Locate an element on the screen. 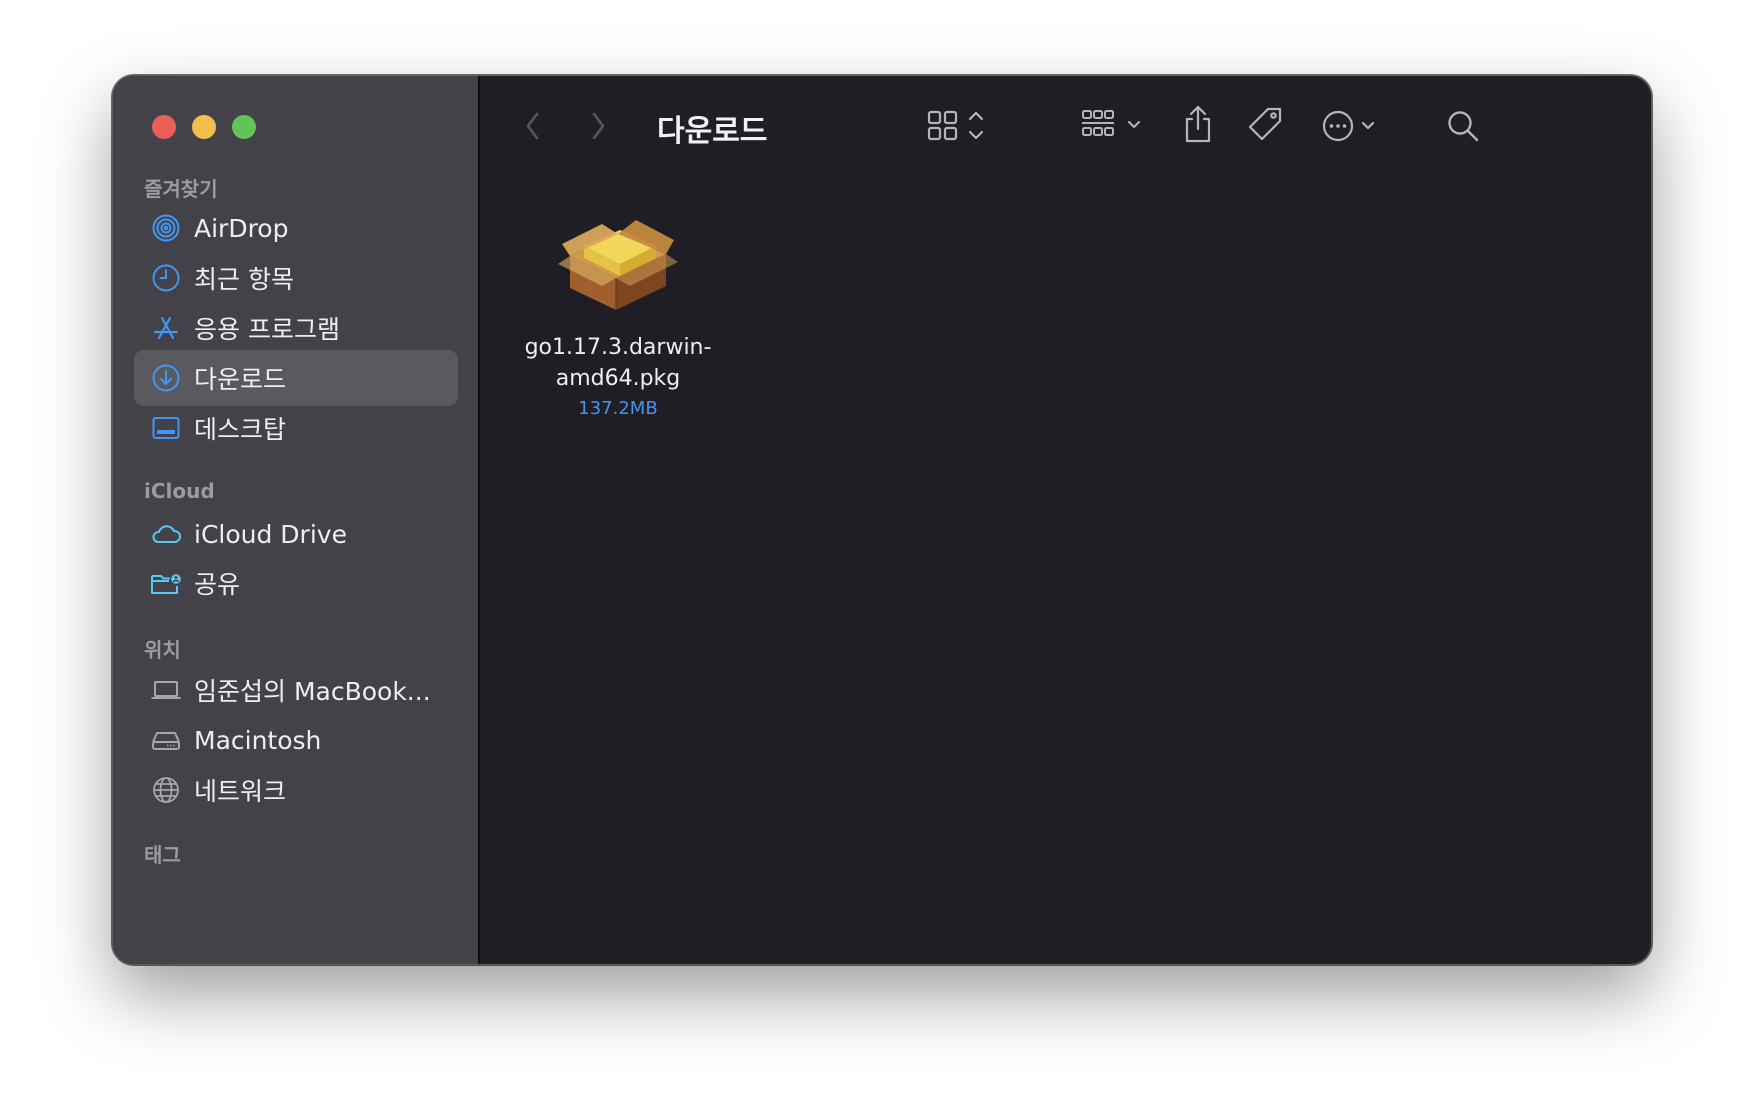 Image resolution: width=1764 pixels, height=1114 pixels. sidebar-item-recents: 최근 항목 is located at coordinates (296, 278).